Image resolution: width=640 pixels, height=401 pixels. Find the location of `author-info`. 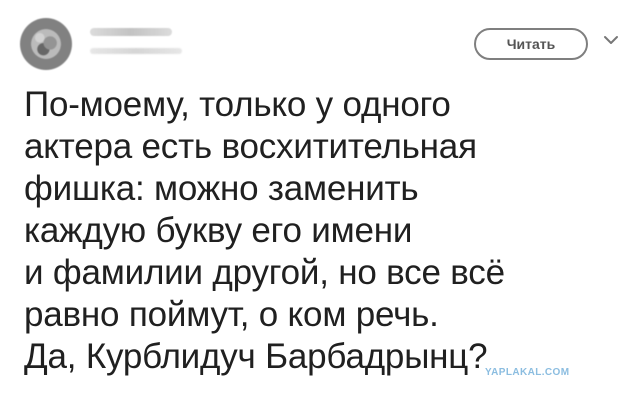

author-info is located at coordinates (200, 41).